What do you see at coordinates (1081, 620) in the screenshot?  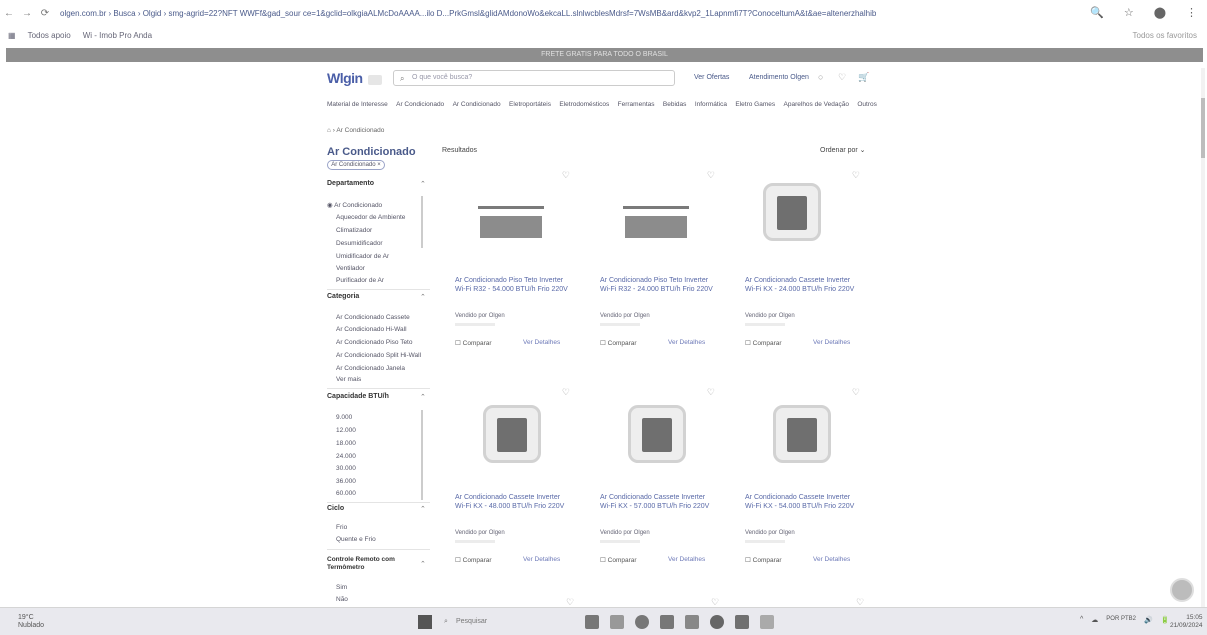 I see `chevron-up-icon: ^` at bounding box center [1081, 620].